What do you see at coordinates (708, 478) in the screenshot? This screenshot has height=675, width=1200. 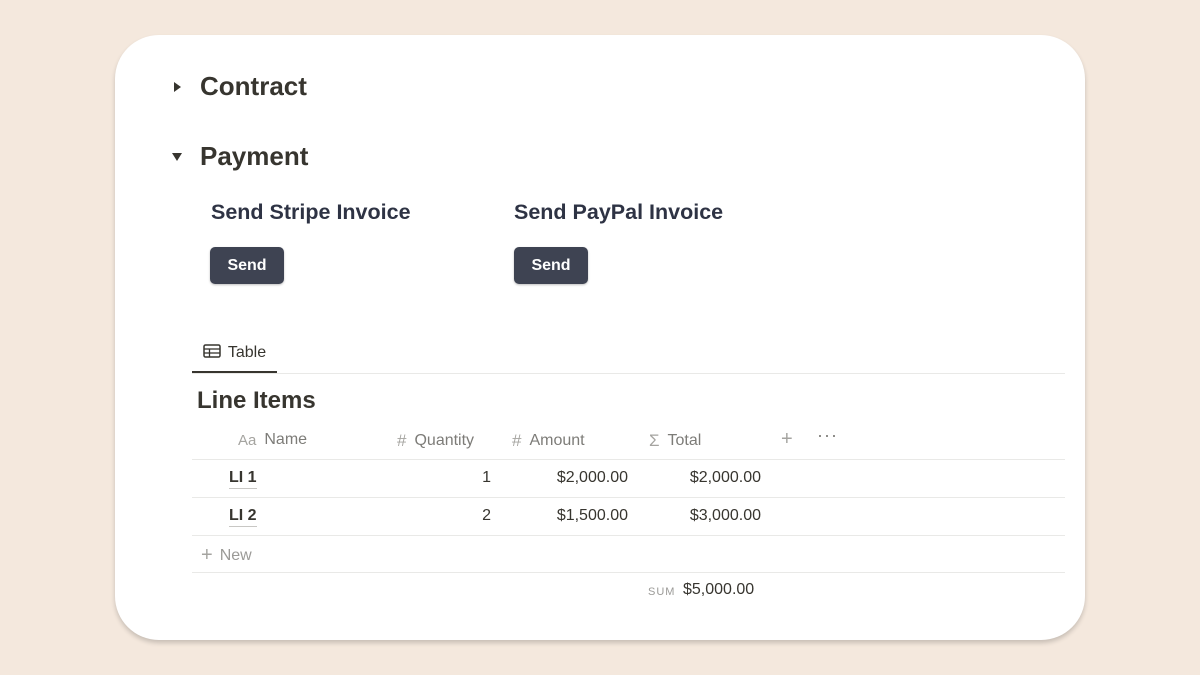 I see `row-1-total: $2,000.00` at bounding box center [708, 478].